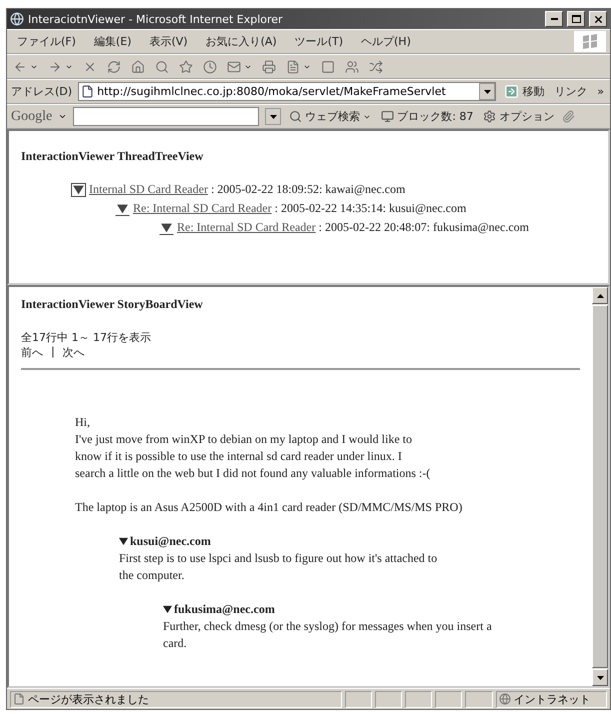 This screenshot has width=611, height=714. I want to click on thread-tree-title: InteractionViewer ThreadTreeView, so click(112, 156).